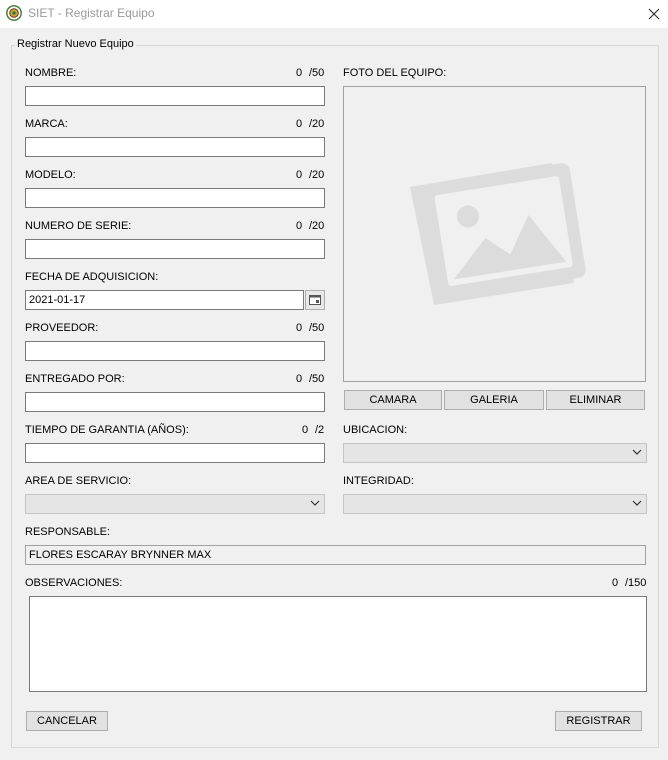 The height and width of the screenshot is (760, 668). I want to click on observaciones-char-max: /150, so click(636, 583).